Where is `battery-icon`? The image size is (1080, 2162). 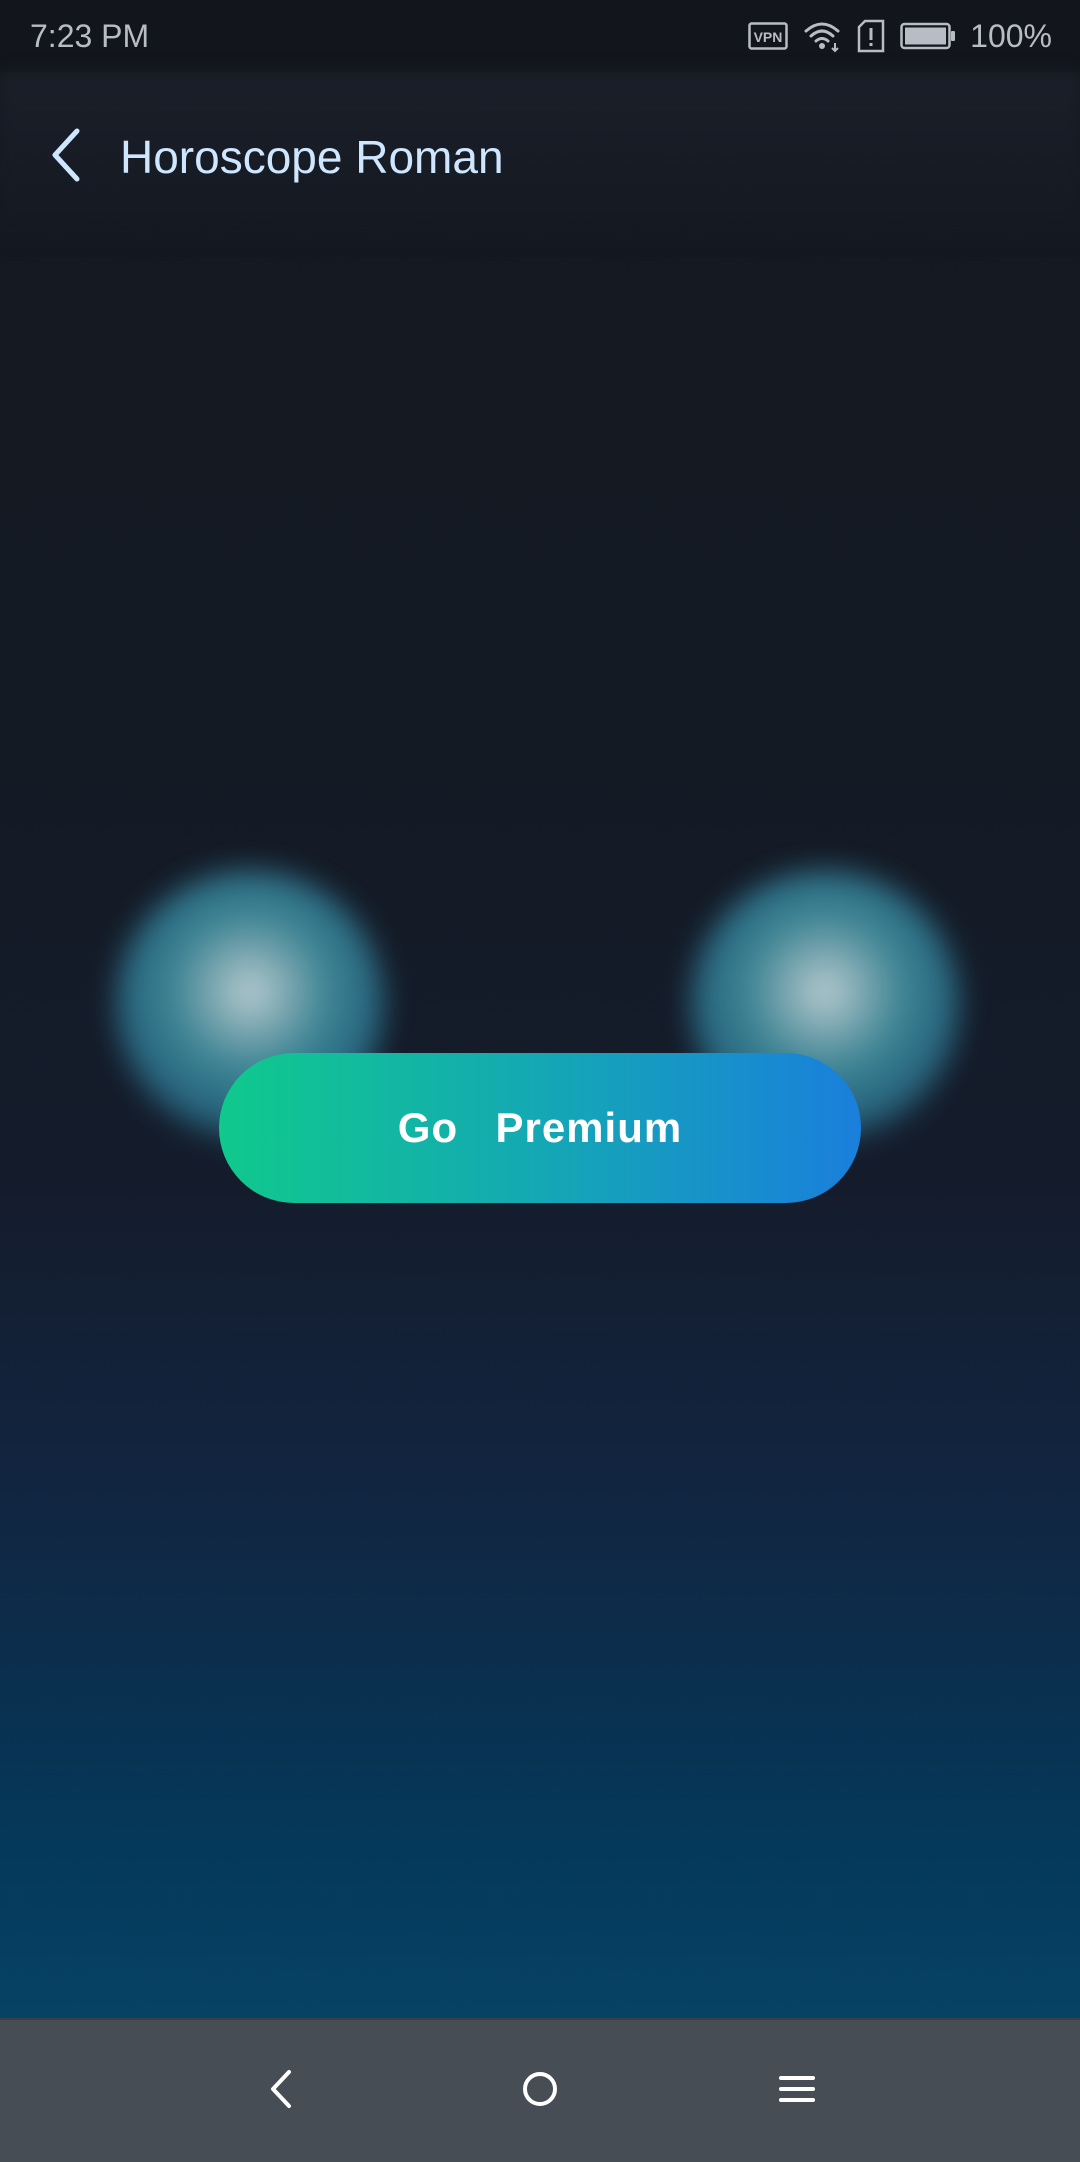
battery-icon is located at coordinates (928, 36).